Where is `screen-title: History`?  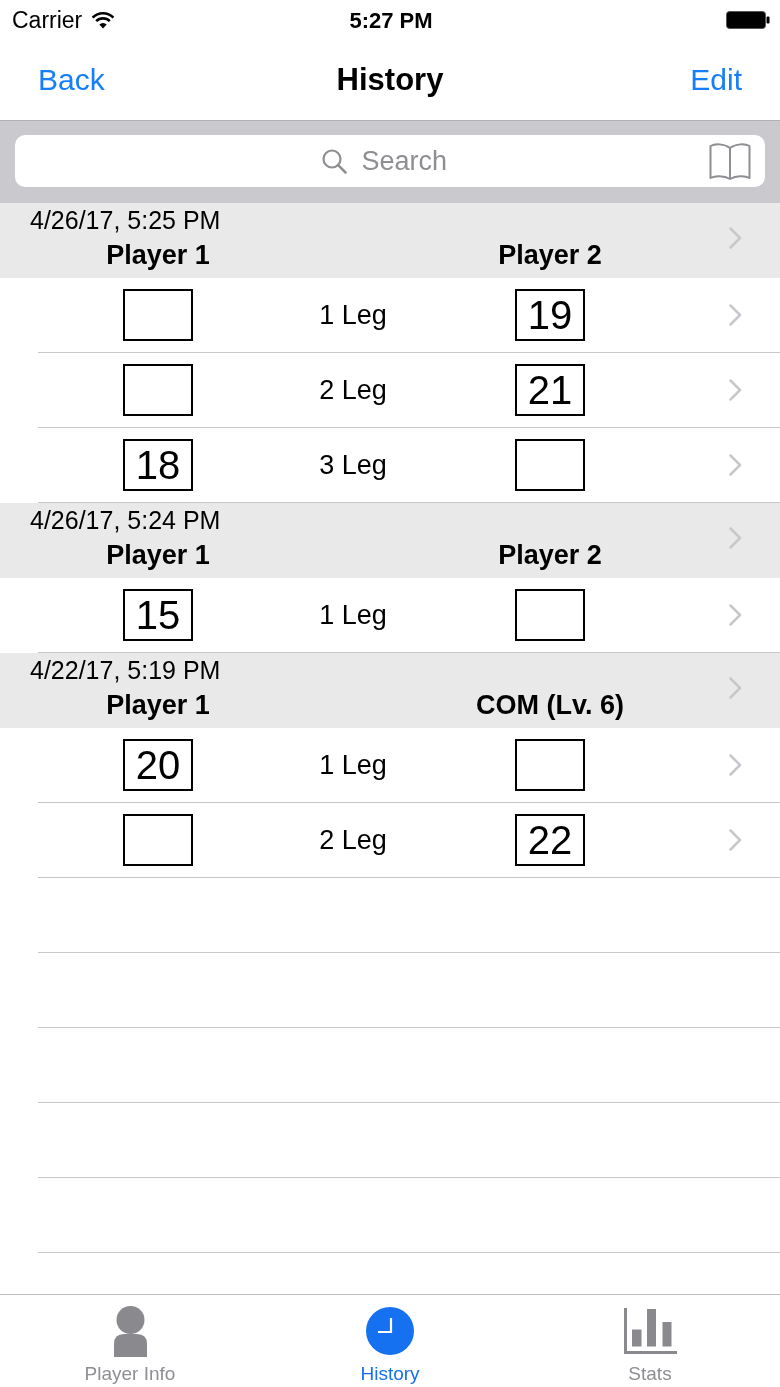 screen-title: History is located at coordinates (390, 79).